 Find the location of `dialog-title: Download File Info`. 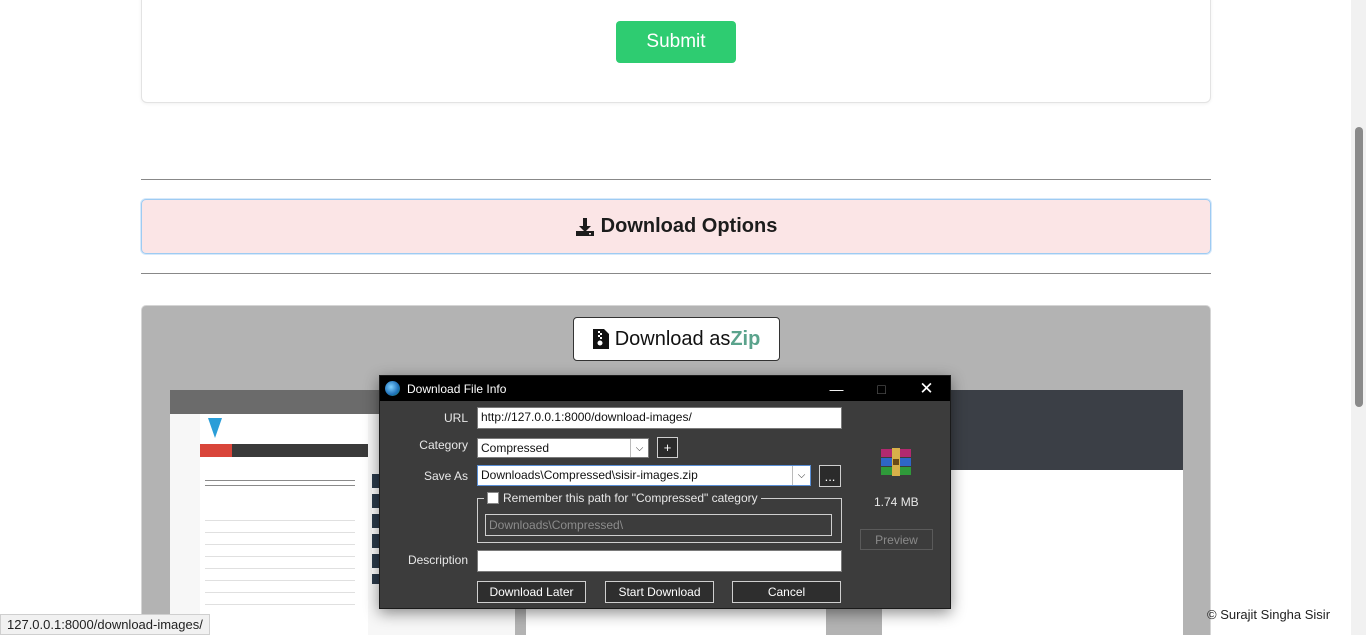

dialog-title: Download File Info is located at coordinates (457, 388).